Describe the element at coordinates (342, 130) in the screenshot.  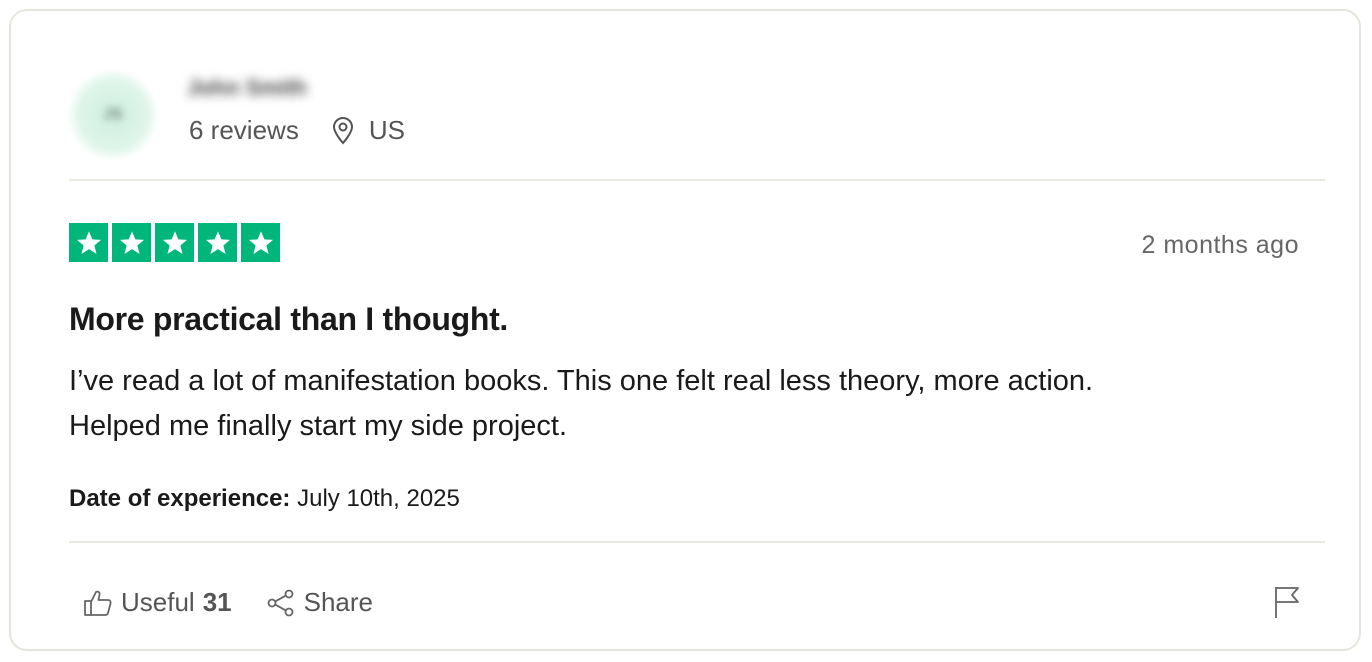
I see `location-pin-icon` at that location.